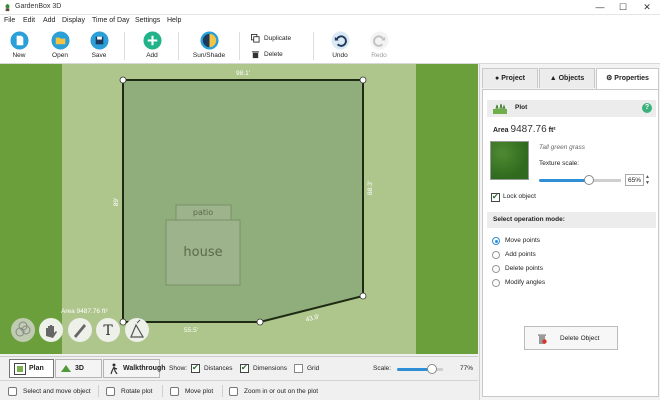 The height and width of the screenshot is (400, 660). Describe the element at coordinates (23, 330) in the screenshot. I see `add-plant-tool` at that location.